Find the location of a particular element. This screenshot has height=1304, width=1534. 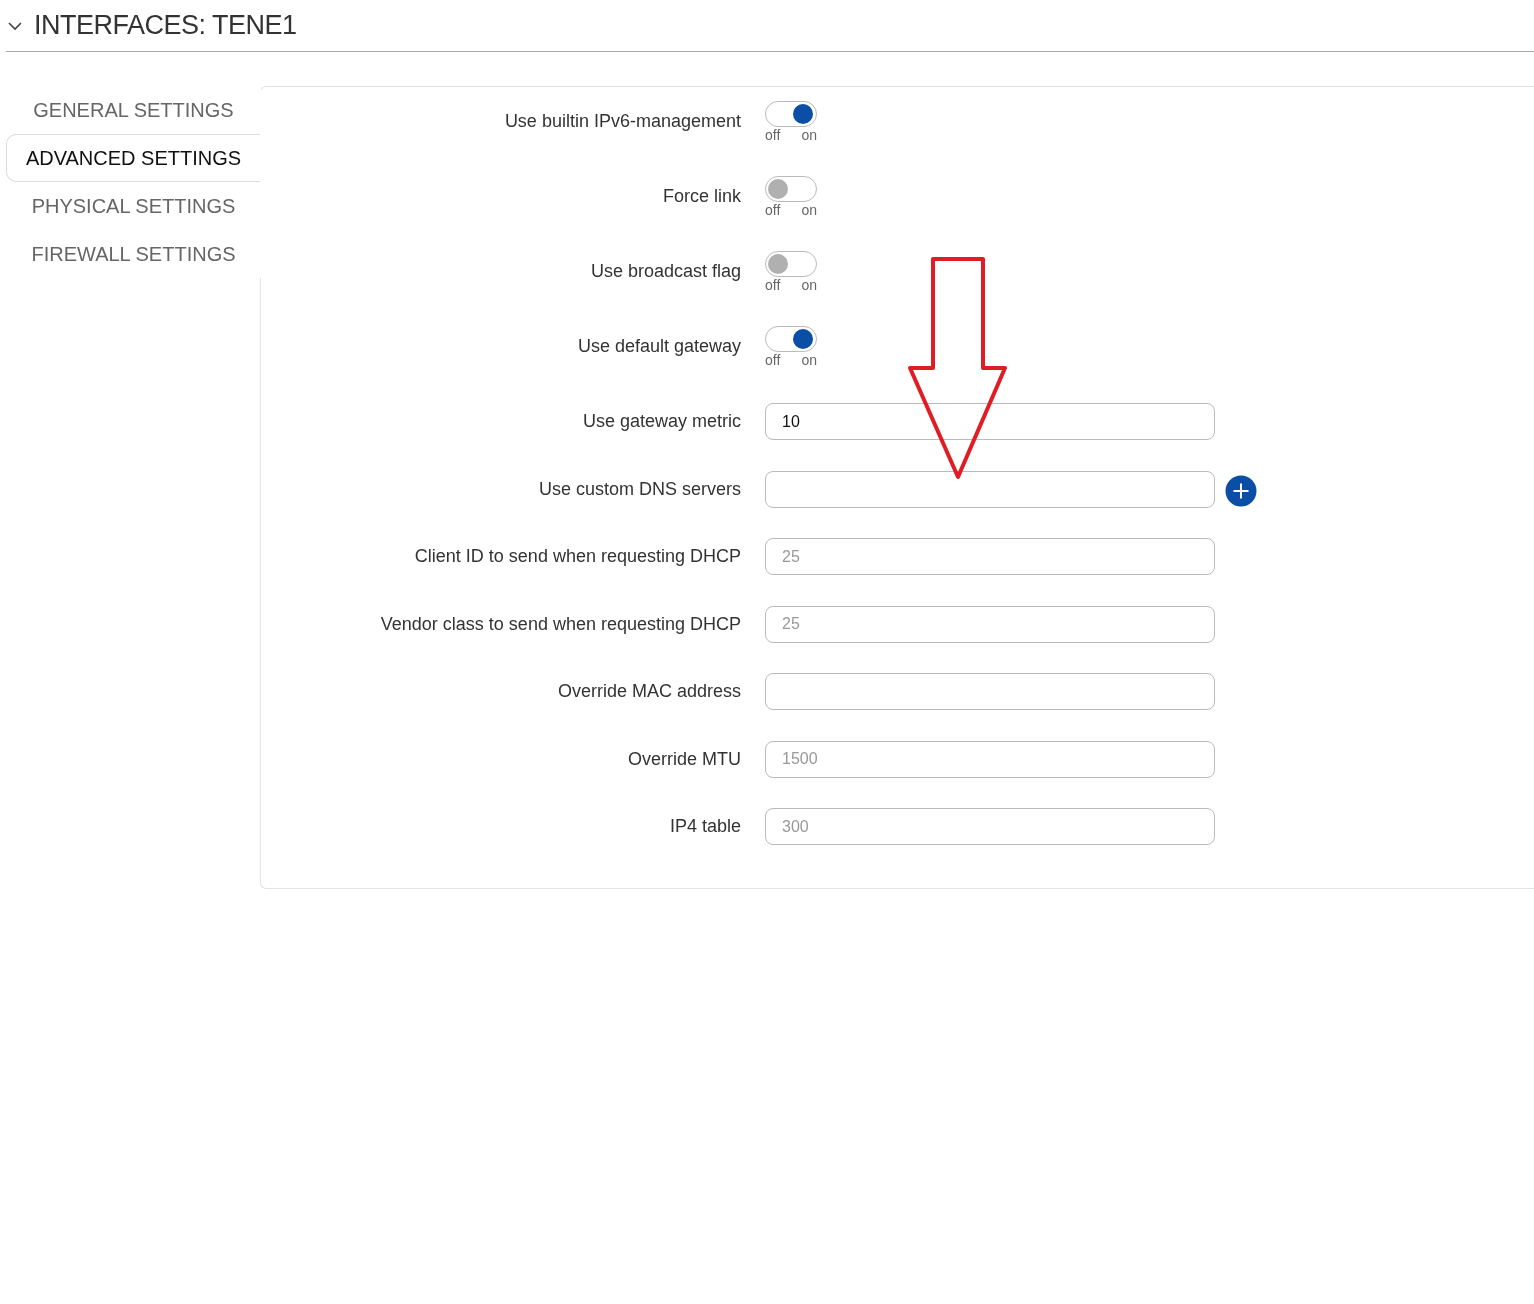

field-label: Use custom DNS servers is located at coordinates (639, 489).